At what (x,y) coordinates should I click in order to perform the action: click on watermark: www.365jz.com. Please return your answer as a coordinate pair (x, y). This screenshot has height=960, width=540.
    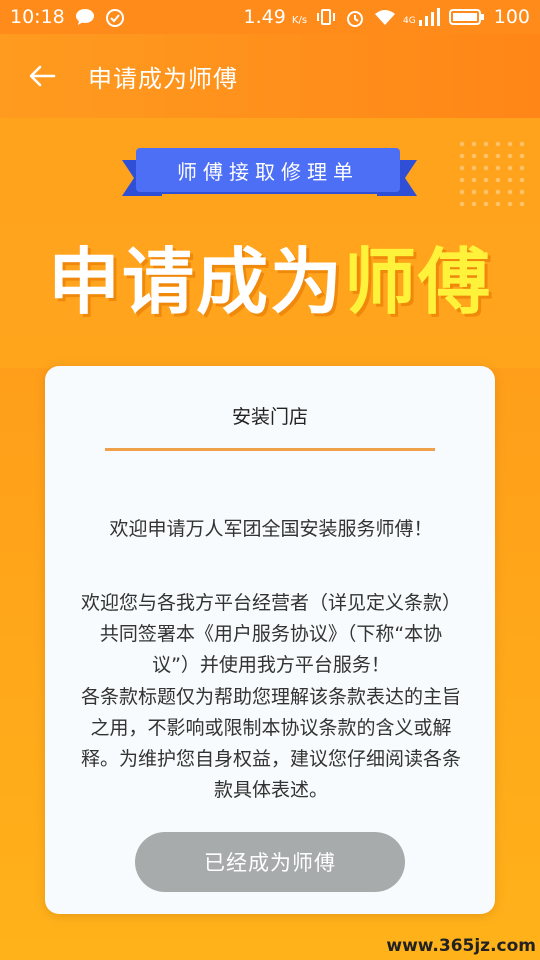
    Looking at the image, I should click on (461, 946).